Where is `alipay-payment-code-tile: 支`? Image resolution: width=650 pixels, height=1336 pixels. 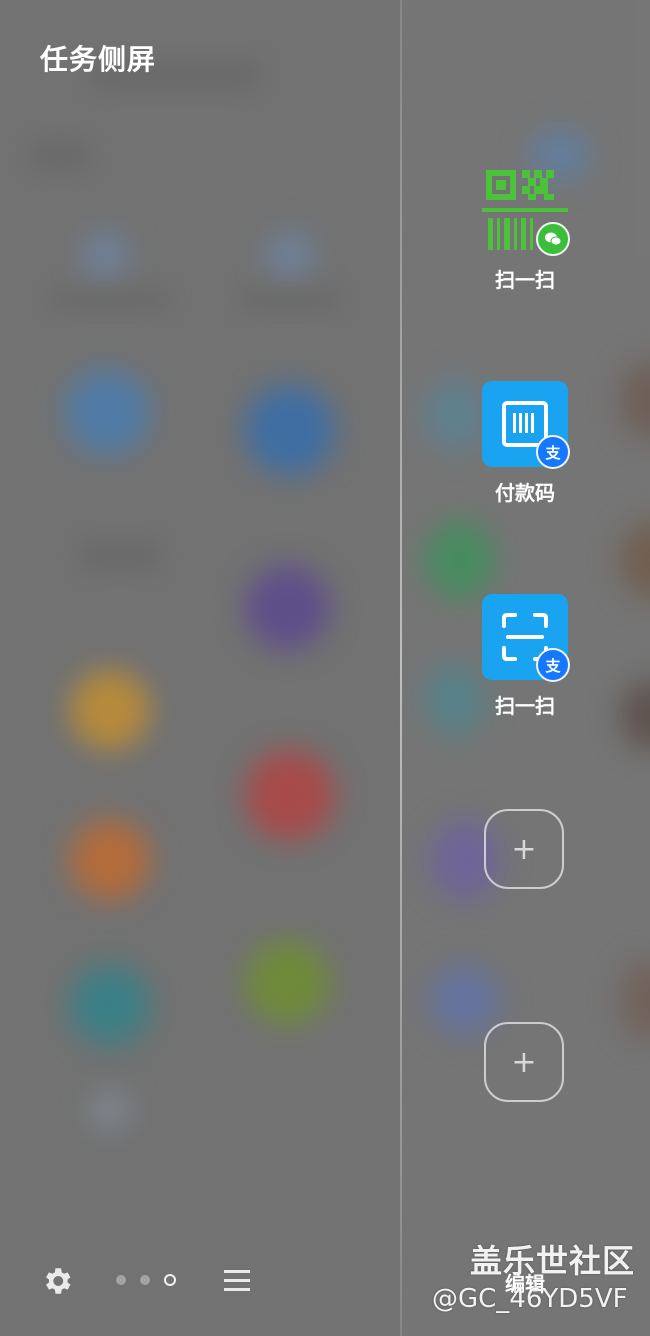 alipay-payment-code-tile: 支 is located at coordinates (526, 425).